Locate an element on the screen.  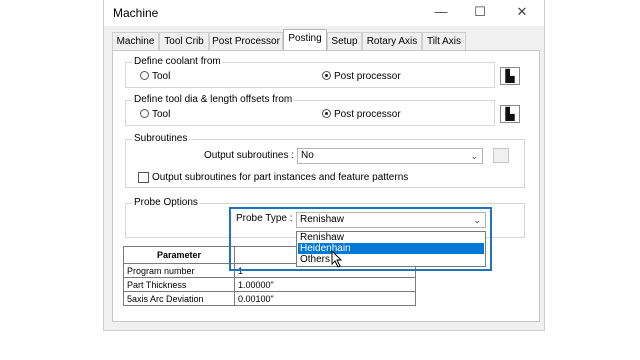
mouse-pointer-icon is located at coordinates (337, 259).